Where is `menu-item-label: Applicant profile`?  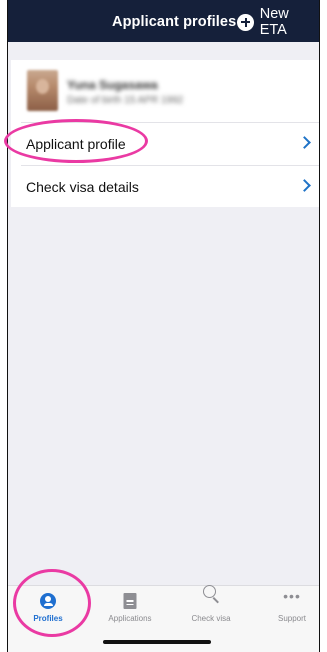 menu-item-label: Applicant profile is located at coordinates (76, 144).